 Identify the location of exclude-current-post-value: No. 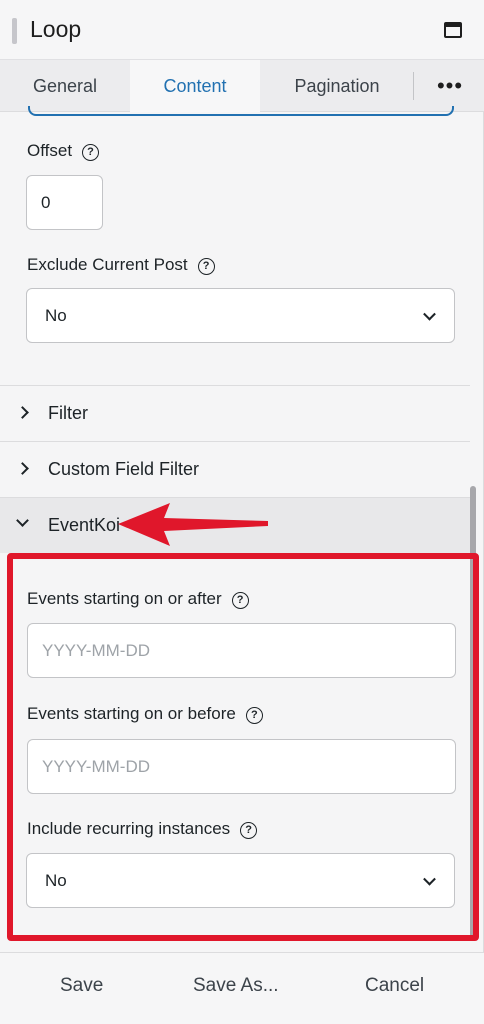
(56, 315).